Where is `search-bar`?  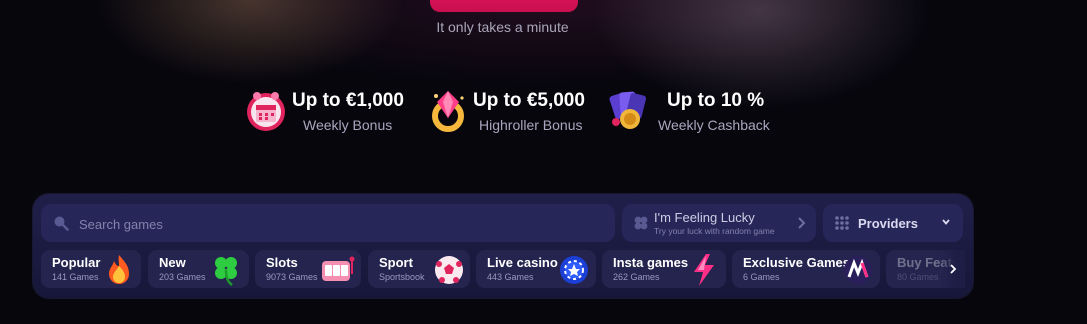 search-bar is located at coordinates (328, 224).